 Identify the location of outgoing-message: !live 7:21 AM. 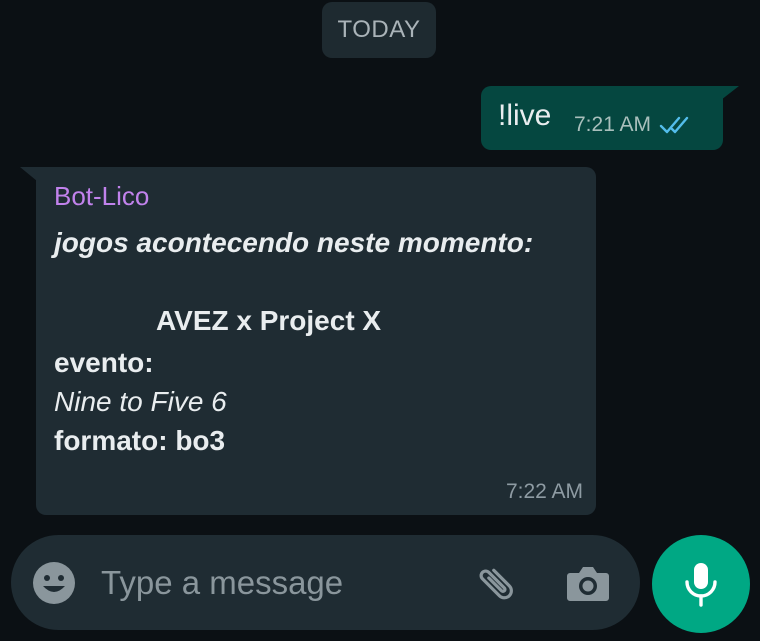
(602, 118).